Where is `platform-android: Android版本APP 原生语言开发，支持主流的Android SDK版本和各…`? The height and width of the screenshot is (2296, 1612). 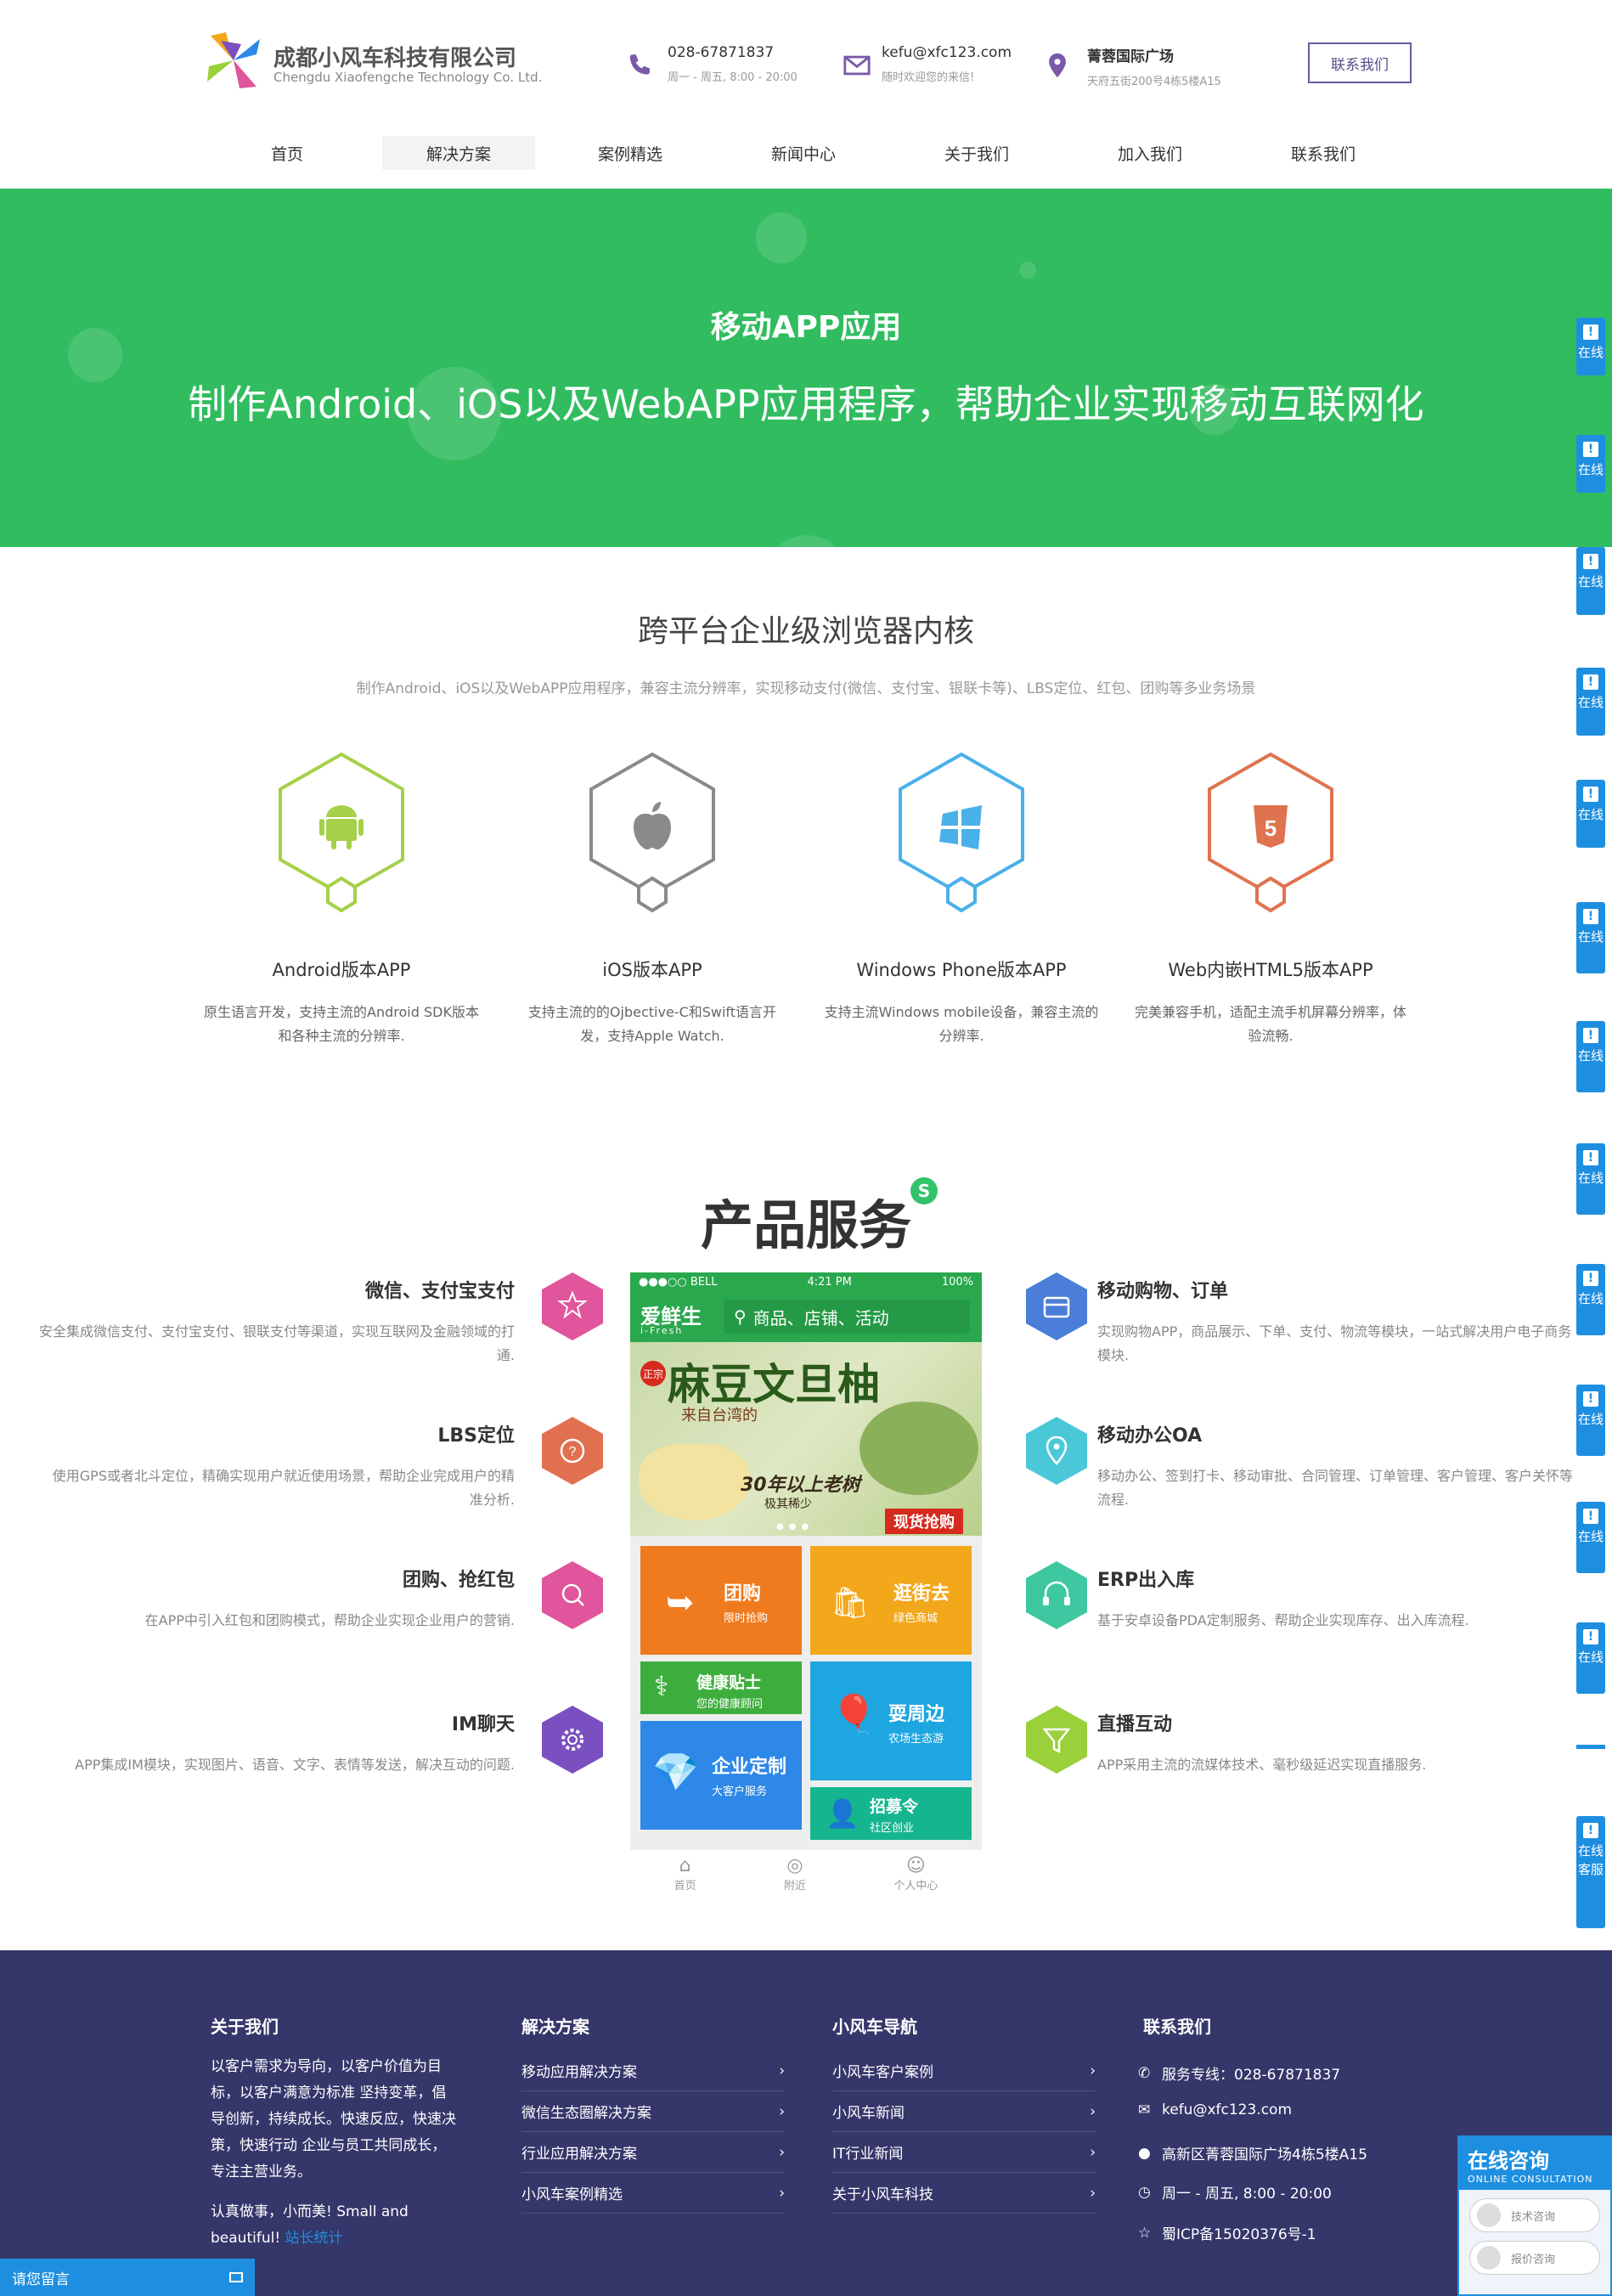
platform-android: Android版本APP 原生语言开发，支持主流的Android SDK版本和各… is located at coordinates (341, 899).